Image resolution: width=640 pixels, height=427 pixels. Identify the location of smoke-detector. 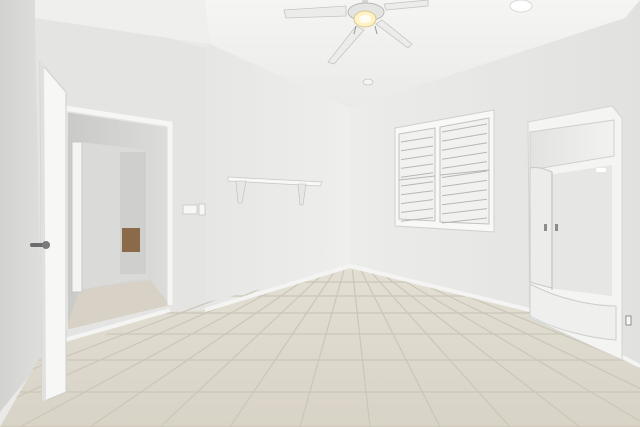
(368, 82).